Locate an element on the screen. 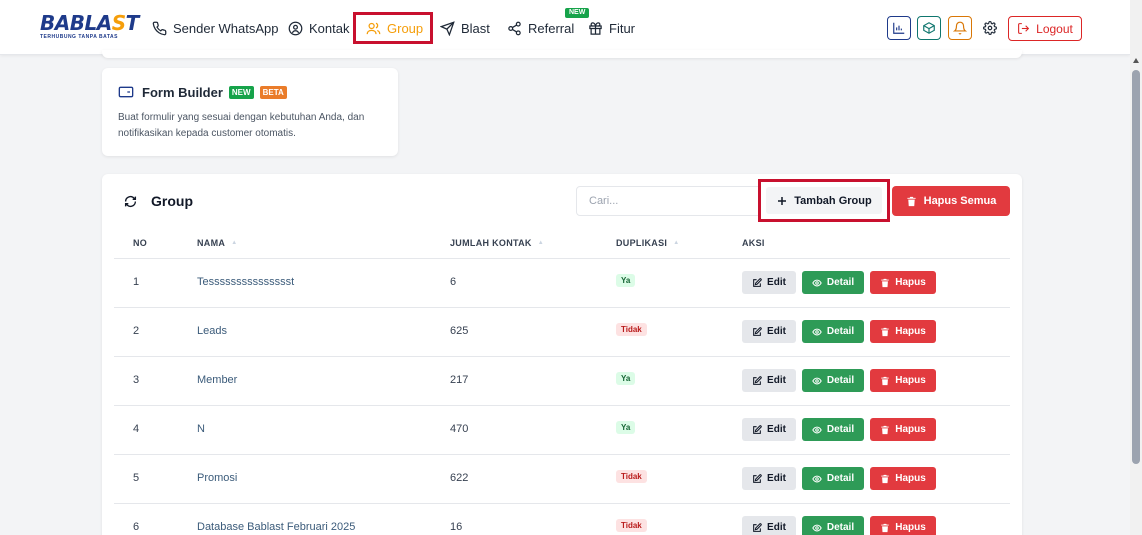 Image resolution: width=1142 pixels, height=535 pixels. page-scrollbar is located at coordinates (1136, 267).